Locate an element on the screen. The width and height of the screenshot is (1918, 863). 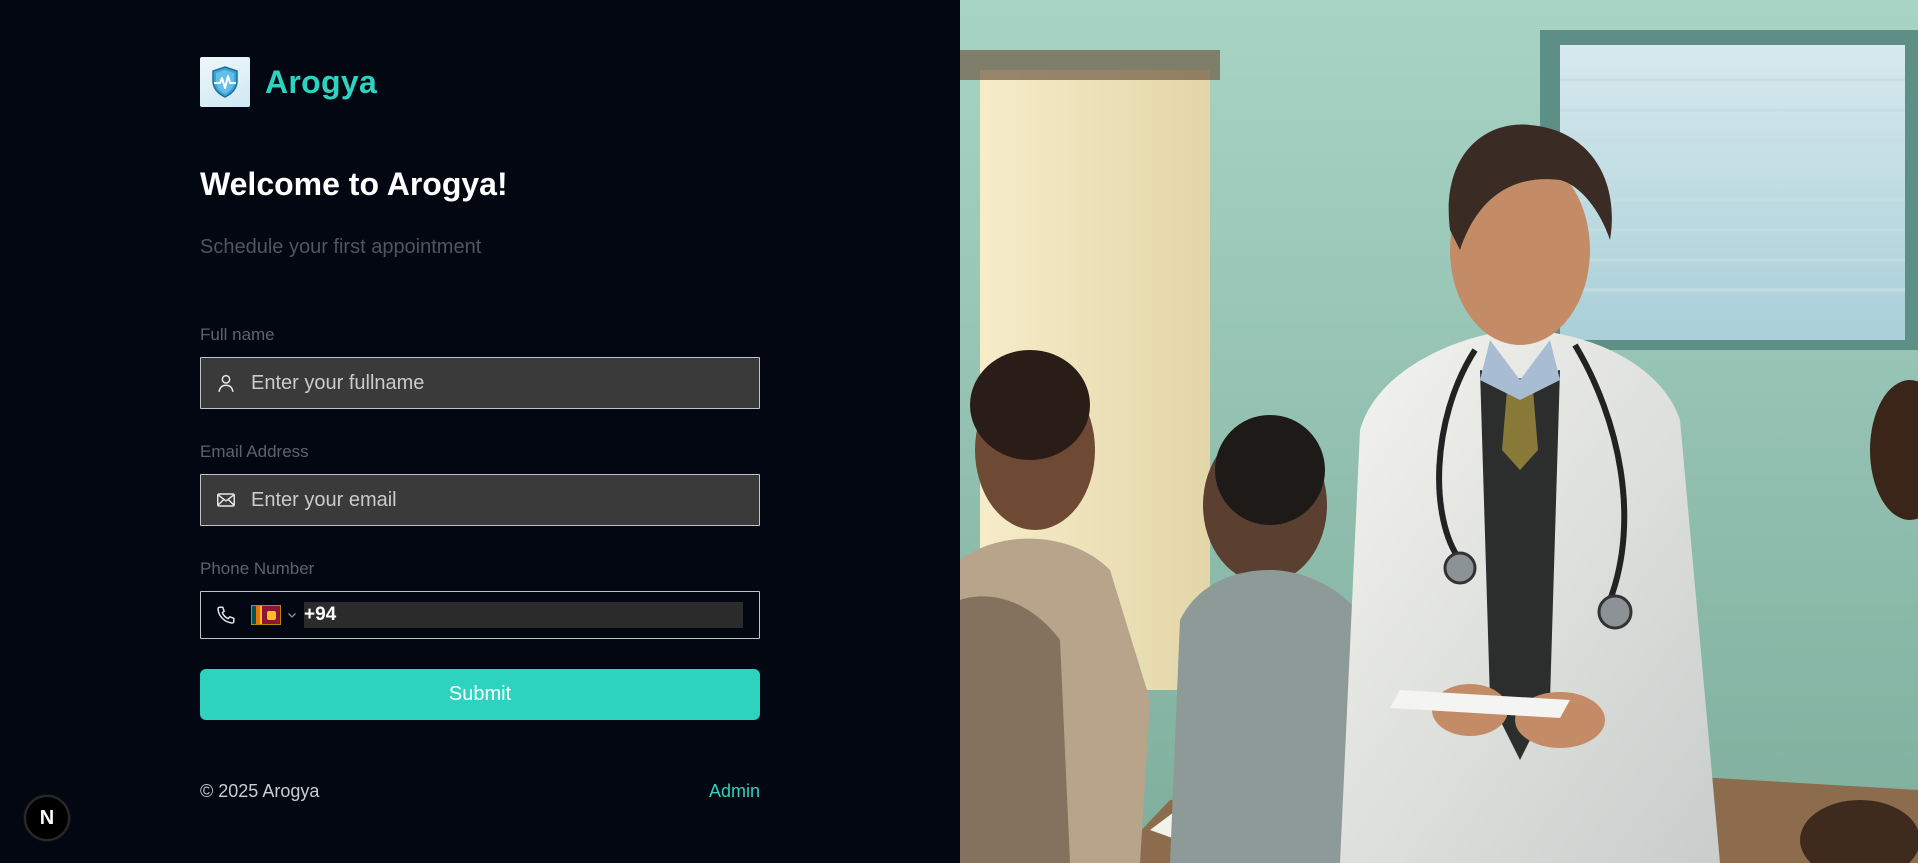
admin-link: Admin is located at coordinates (734, 791).